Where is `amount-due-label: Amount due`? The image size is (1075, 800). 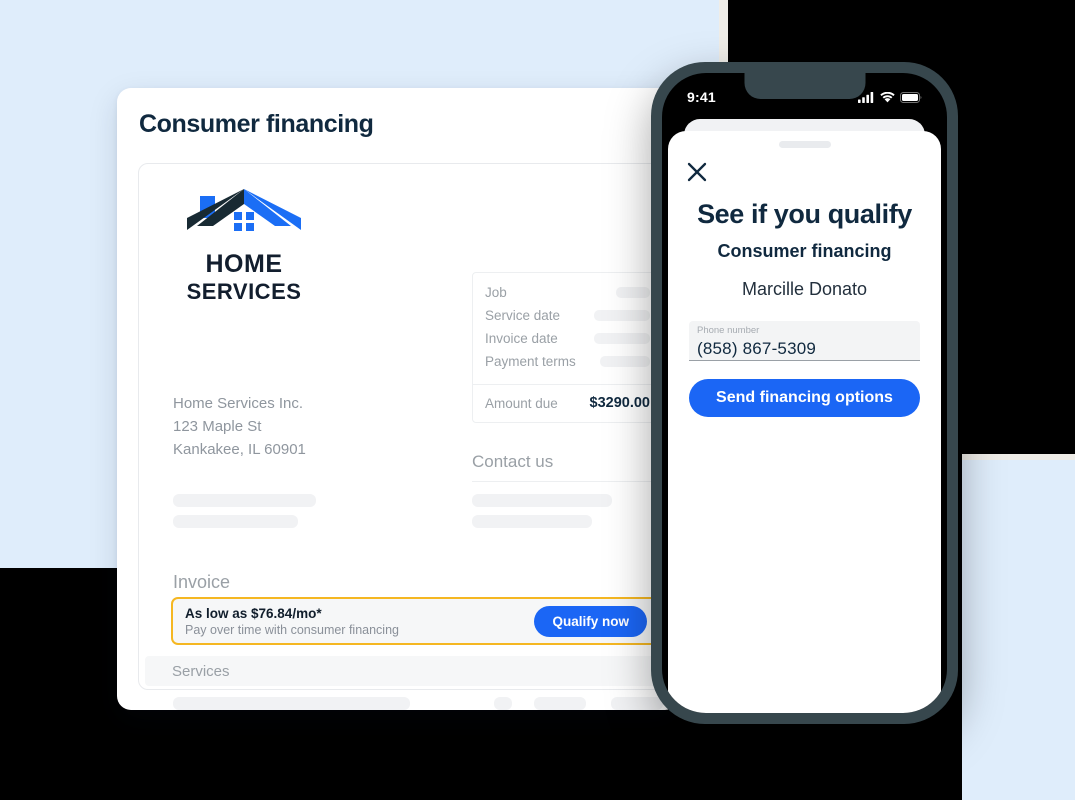 amount-due-label: Amount due is located at coordinates (521, 403).